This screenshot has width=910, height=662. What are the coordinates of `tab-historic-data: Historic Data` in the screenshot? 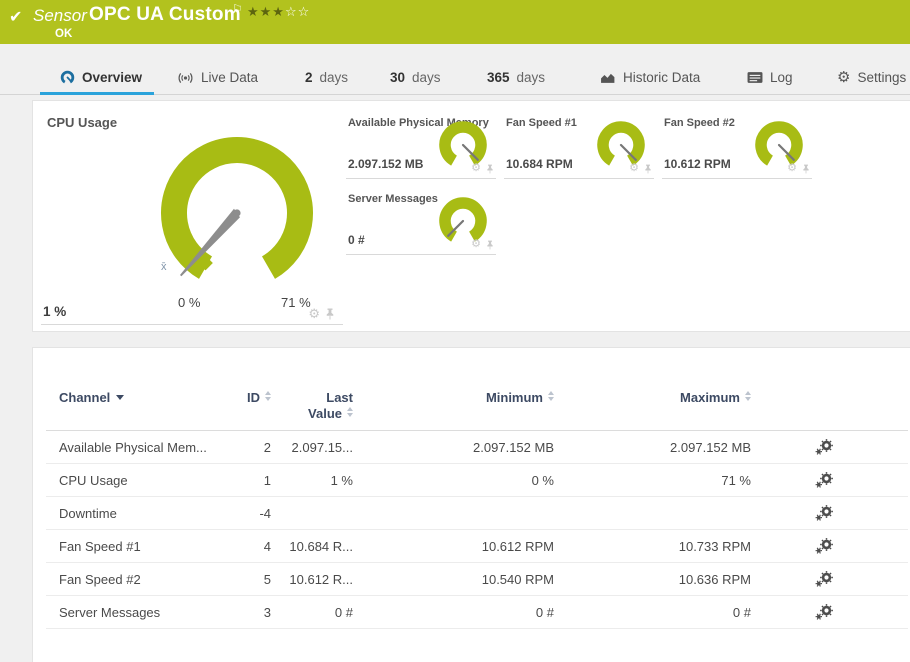 It's located at (650, 77).